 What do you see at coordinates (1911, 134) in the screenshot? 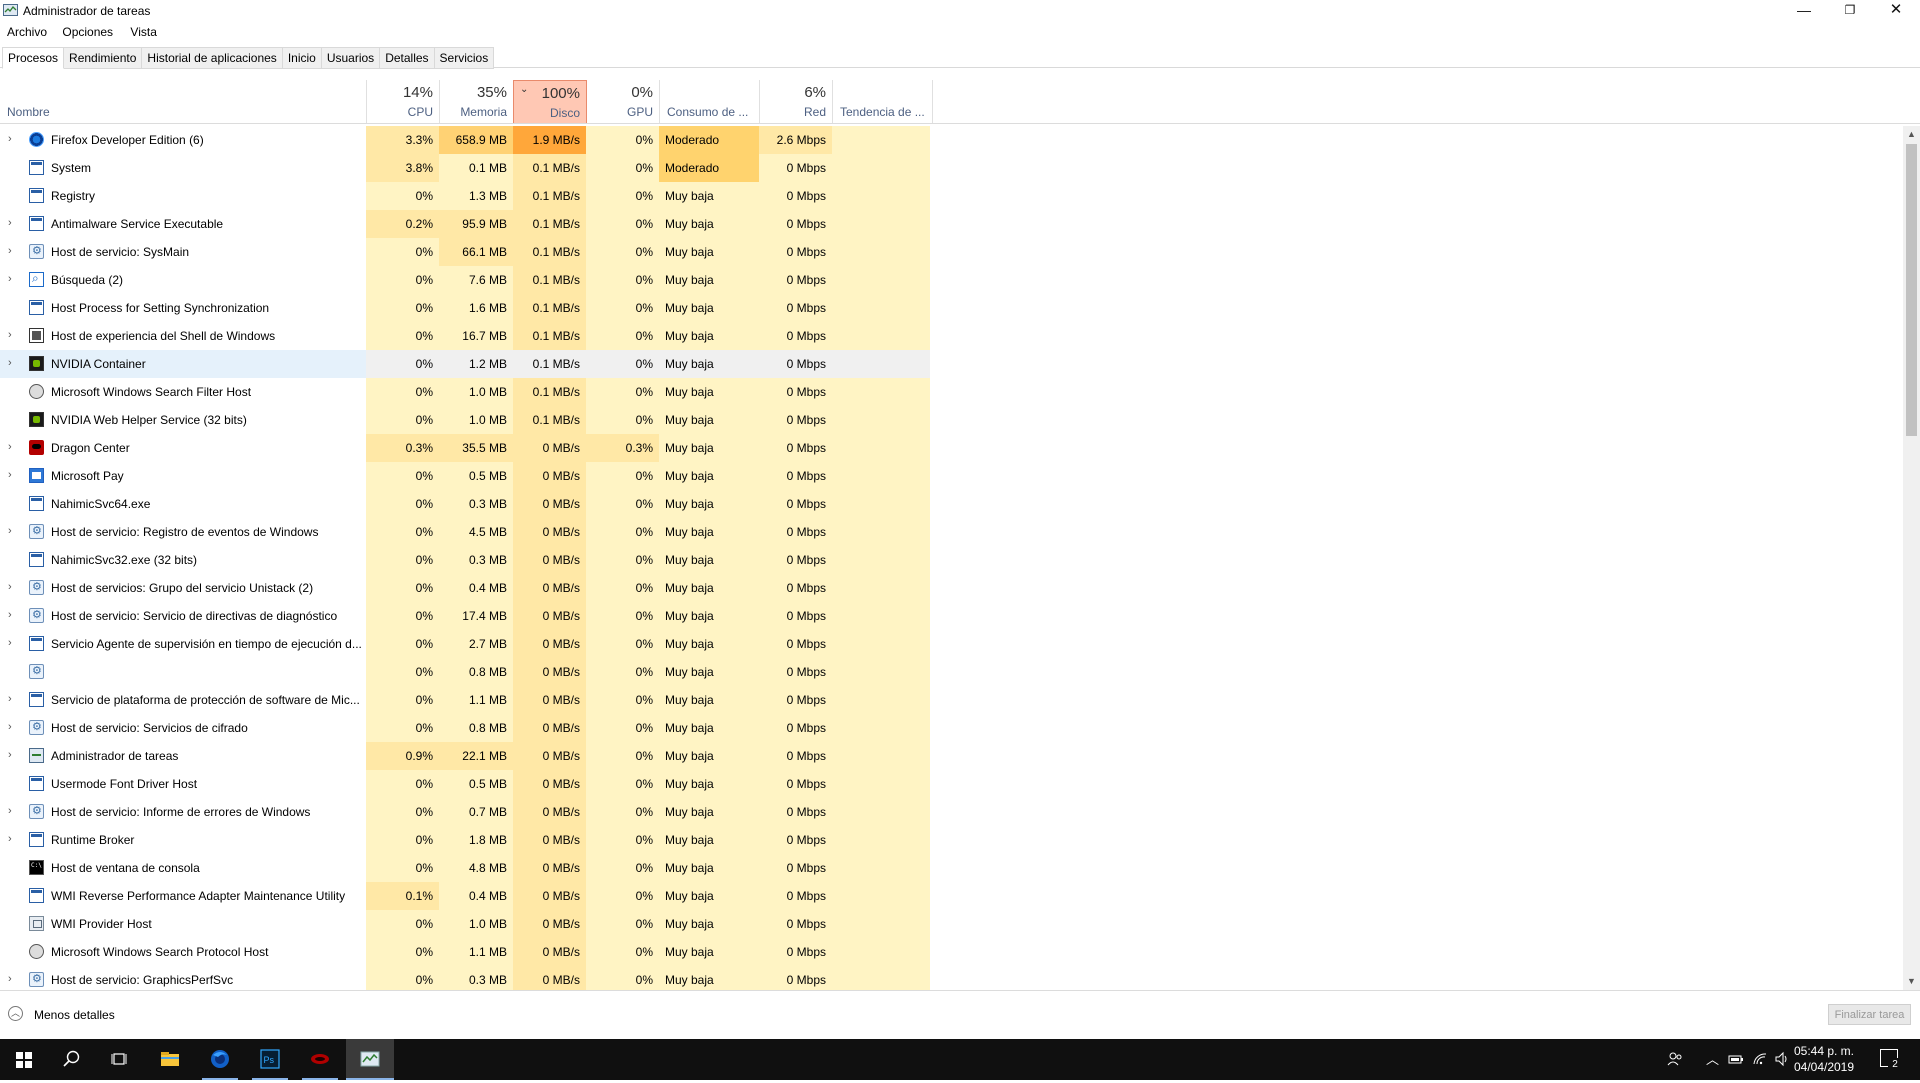
I see `scroll-up-icon: ▲` at bounding box center [1911, 134].